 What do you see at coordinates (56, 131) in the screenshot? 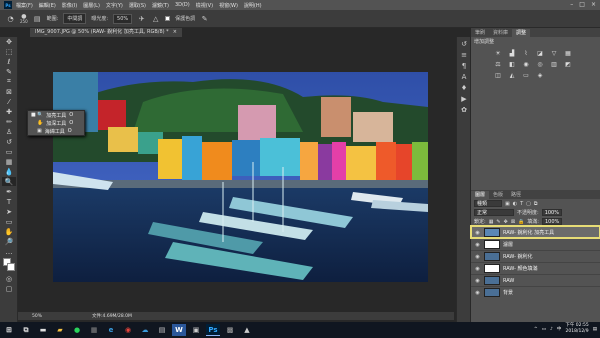
I see `flyout-item-sponge: ▣ 海綿工具 O` at bounding box center [56, 131].